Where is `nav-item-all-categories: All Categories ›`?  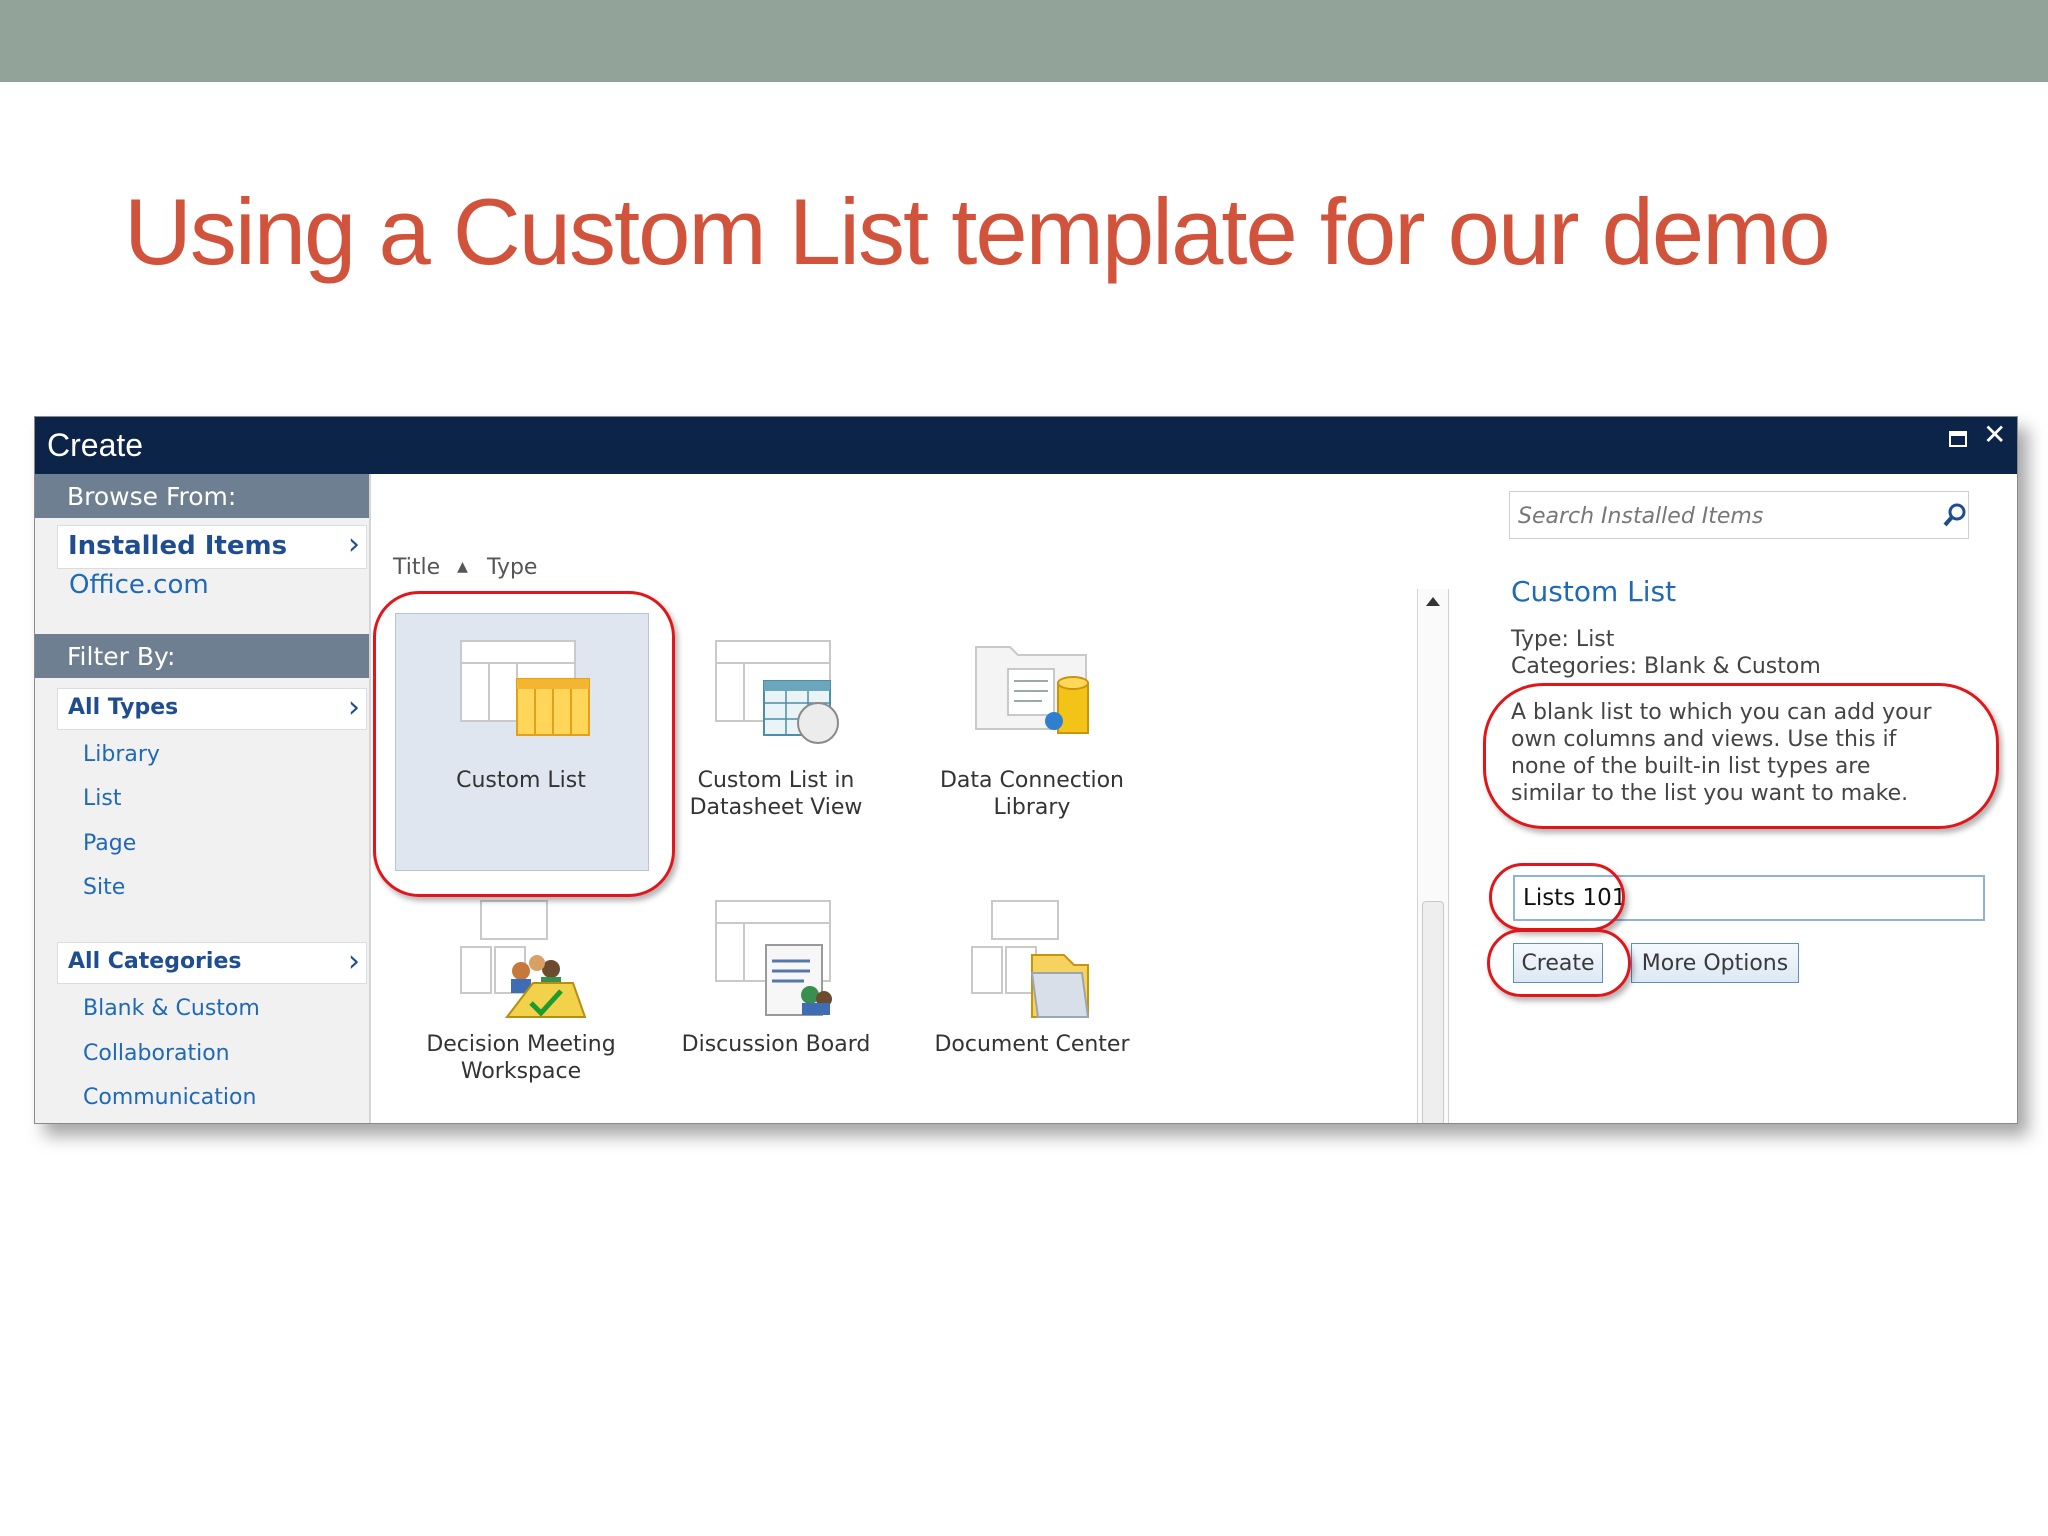
nav-item-all-categories: All Categories › is located at coordinates (212, 963).